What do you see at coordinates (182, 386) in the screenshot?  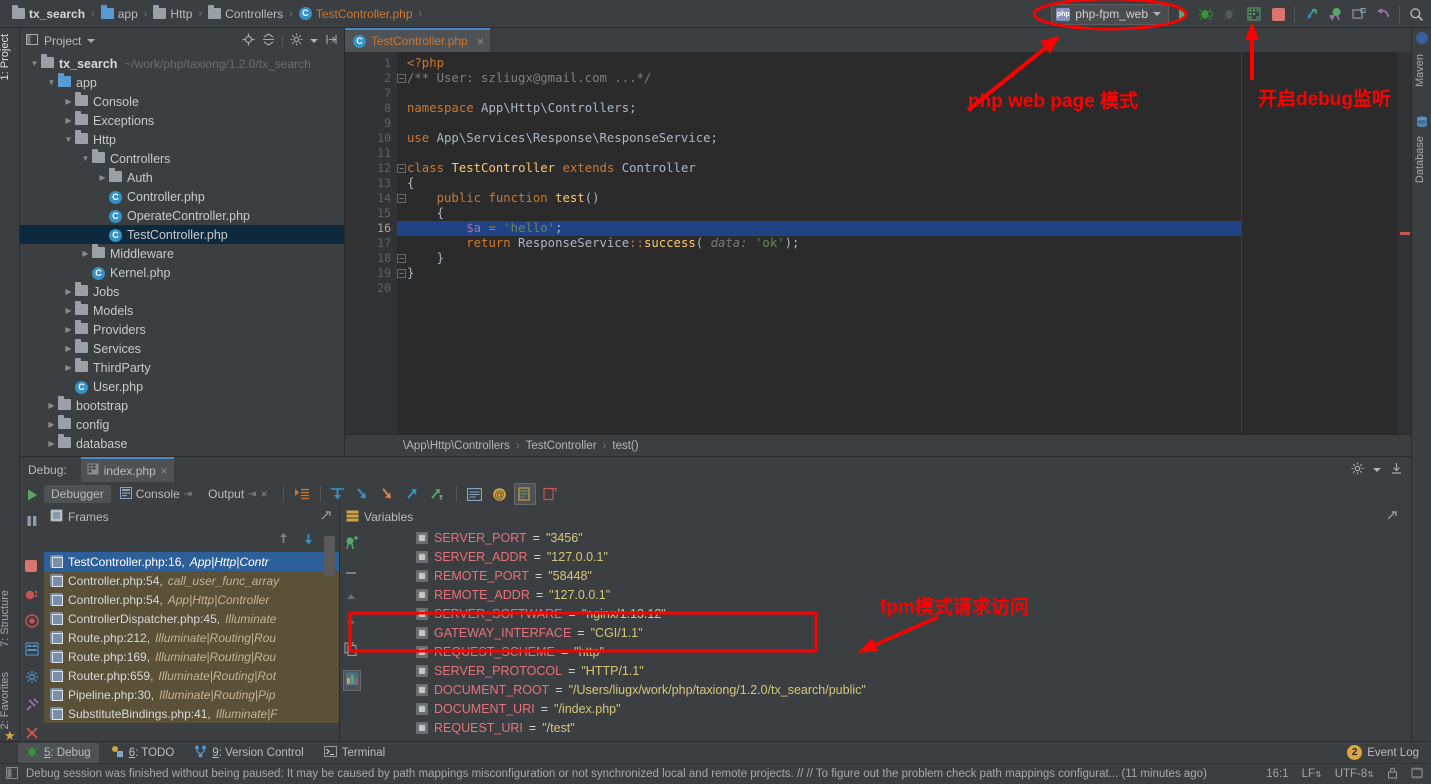 I see `tree-item-user-php: C User.php` at bounding box center [182, 386].